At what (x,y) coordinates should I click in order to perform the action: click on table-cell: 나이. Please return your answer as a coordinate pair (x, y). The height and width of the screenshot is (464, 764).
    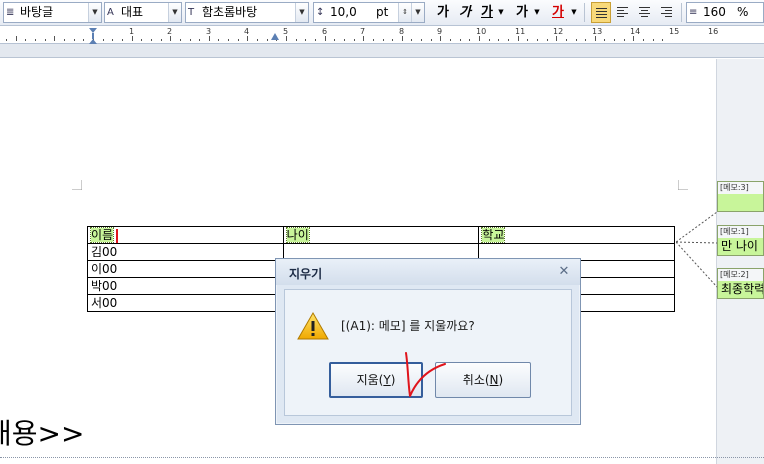
    Looking at the image, I should click on (381, 235).